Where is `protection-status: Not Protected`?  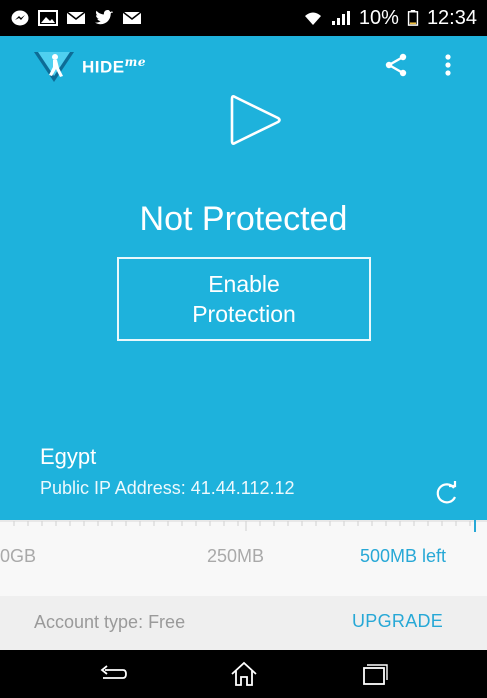
protection-status: Not Protected is located at coordinates (243, 219).